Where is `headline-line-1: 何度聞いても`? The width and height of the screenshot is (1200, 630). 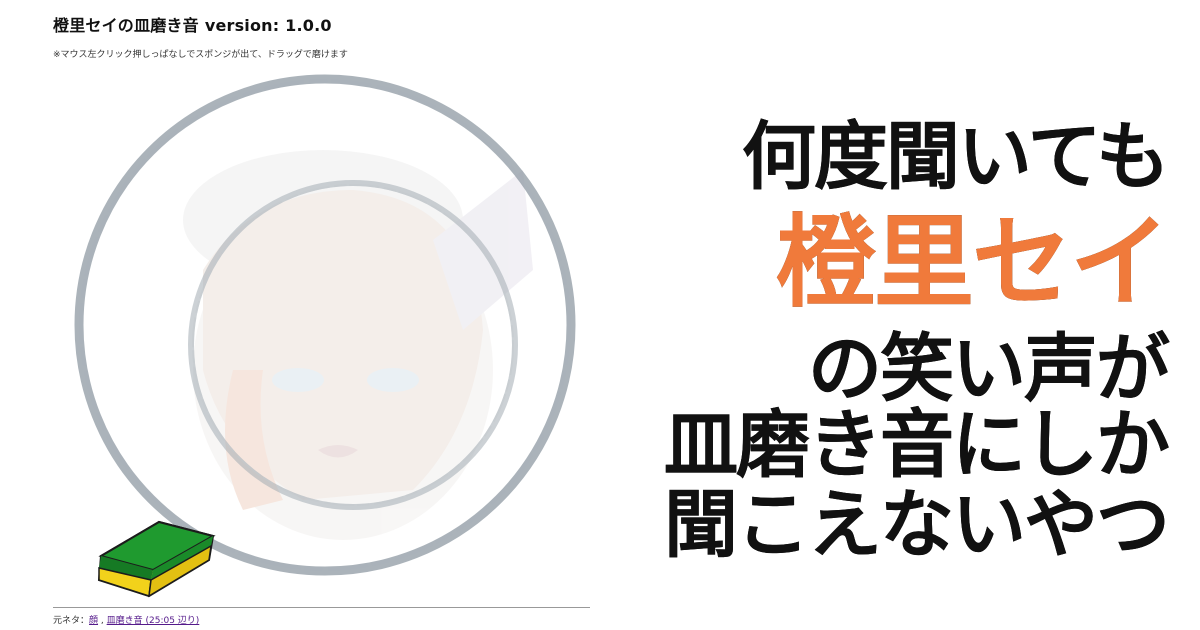
headline-line-1: 何度聞いても is located at coordinates (955, 157).